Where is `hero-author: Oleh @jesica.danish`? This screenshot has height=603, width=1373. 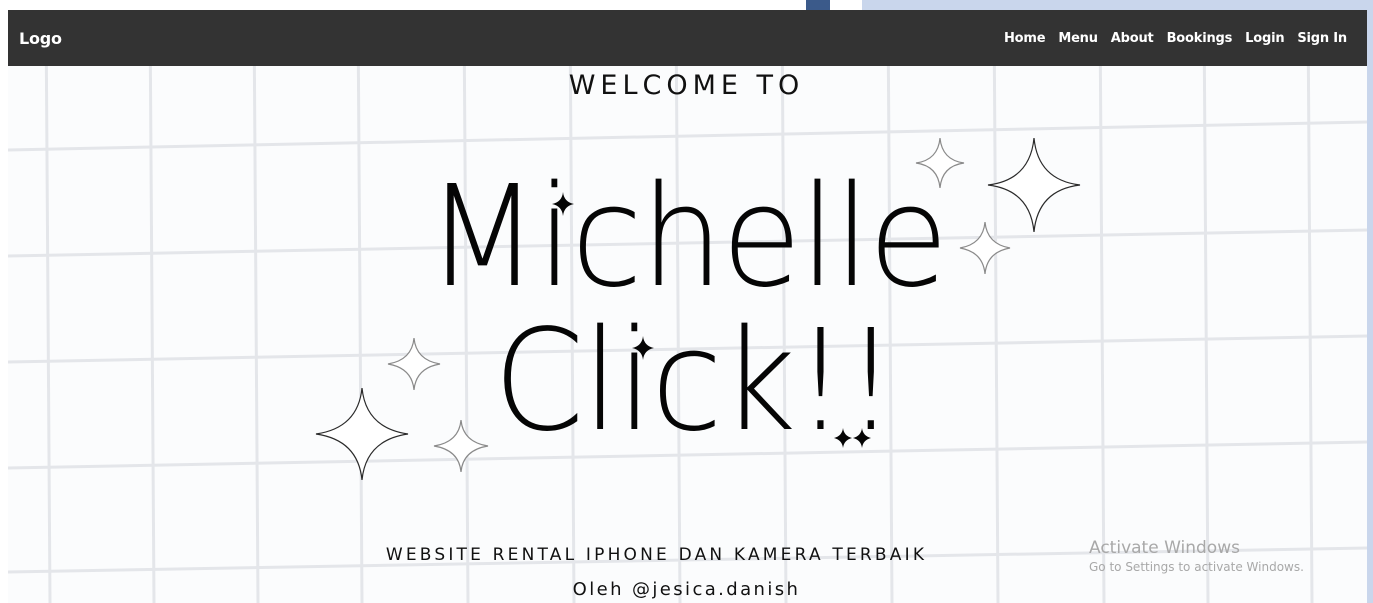 hero-author: Oleh @jesica.danish is located at coordinates (686, 589).